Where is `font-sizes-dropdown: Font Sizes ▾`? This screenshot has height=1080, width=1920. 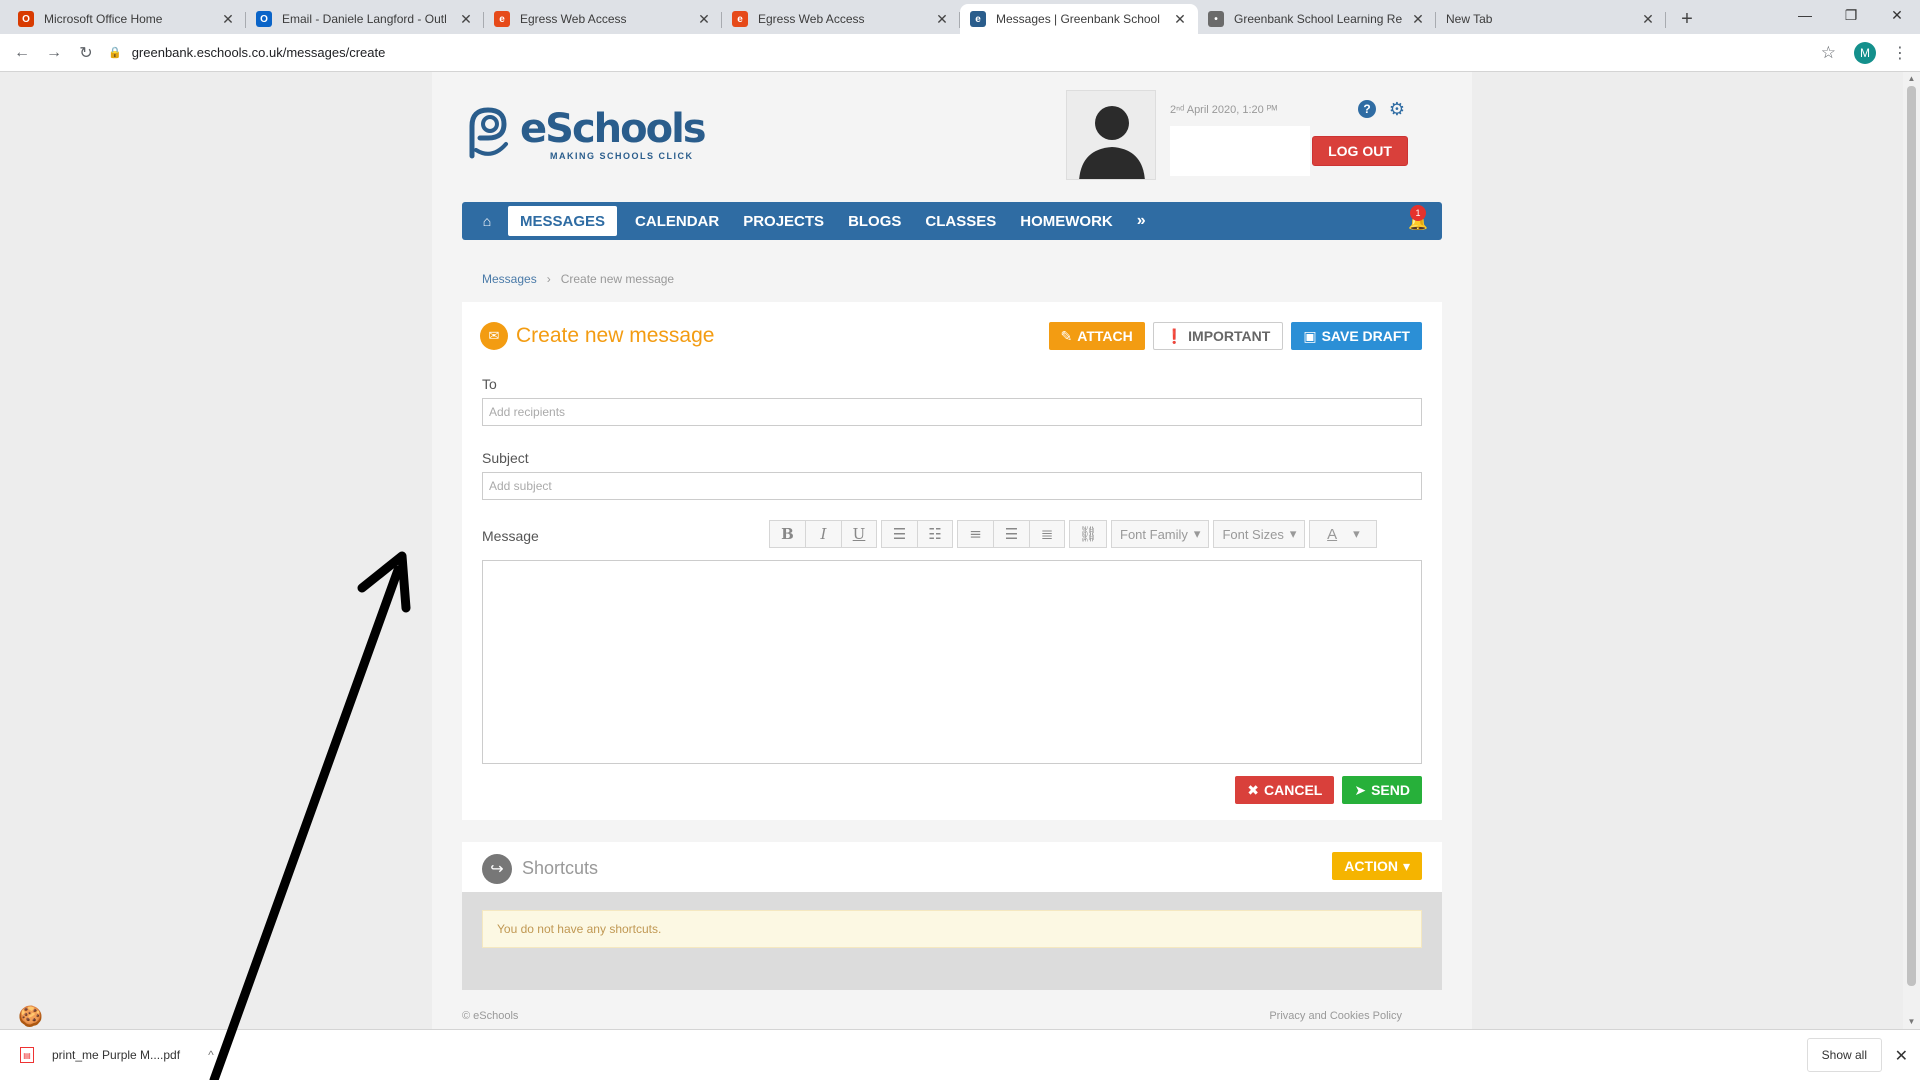 font-sizes-dropdown: Font Sizes ▾ is located at coordinates (1259, 534).